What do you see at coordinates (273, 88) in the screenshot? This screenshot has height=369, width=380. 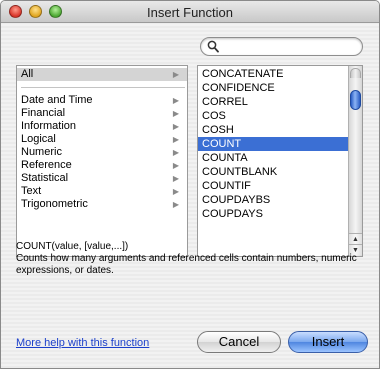 I see `function-item: CONFIDENCE` at bounding box center [273, 88].